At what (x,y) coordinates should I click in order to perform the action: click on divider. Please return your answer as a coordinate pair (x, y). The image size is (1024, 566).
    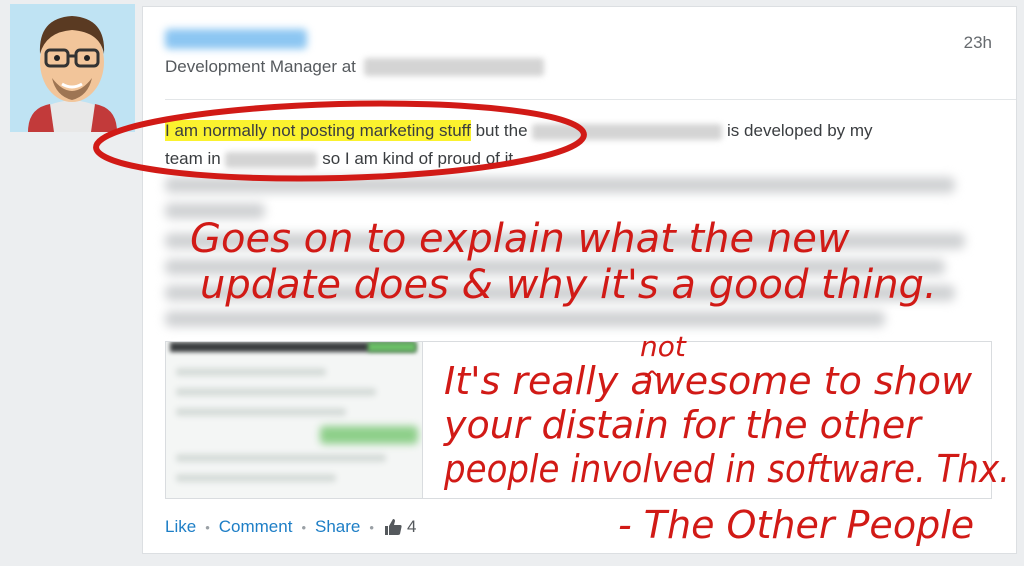
    Looking at the image, I should click on (590, 99).